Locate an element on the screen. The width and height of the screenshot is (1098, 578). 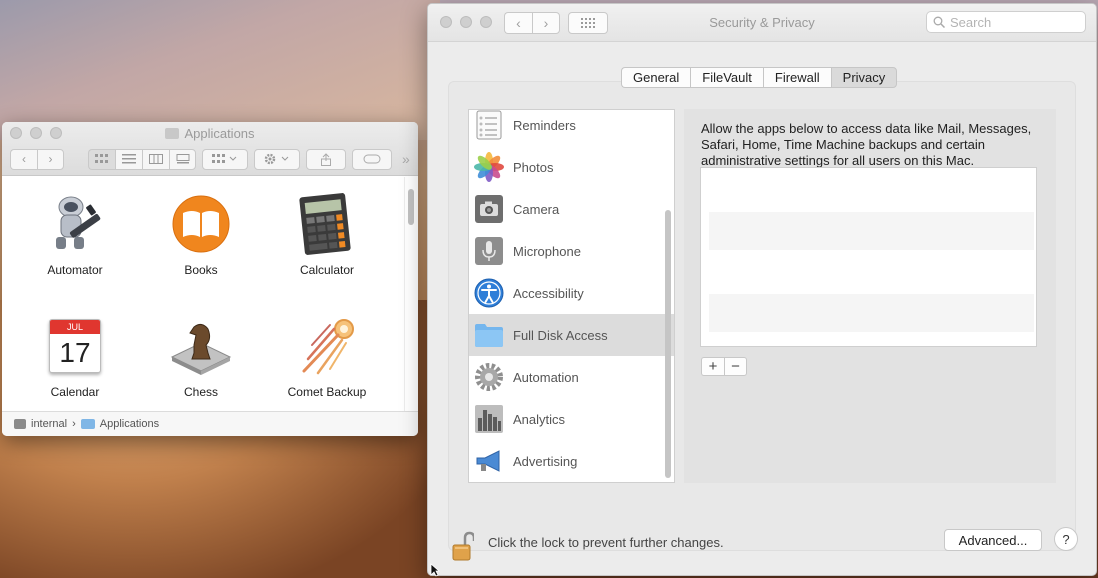
finder-toolbar: ‹ › » is located at coordinates (211, 159).